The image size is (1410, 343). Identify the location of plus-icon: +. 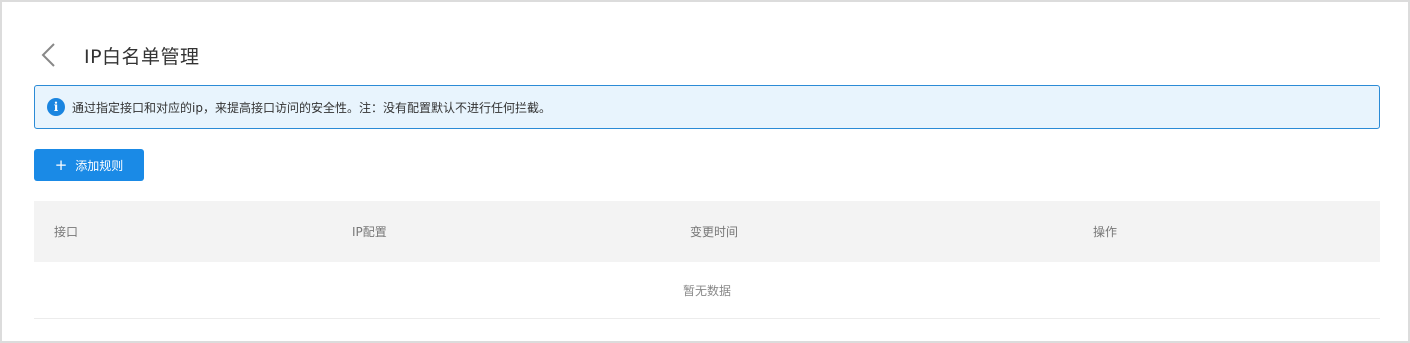
(61, 164).